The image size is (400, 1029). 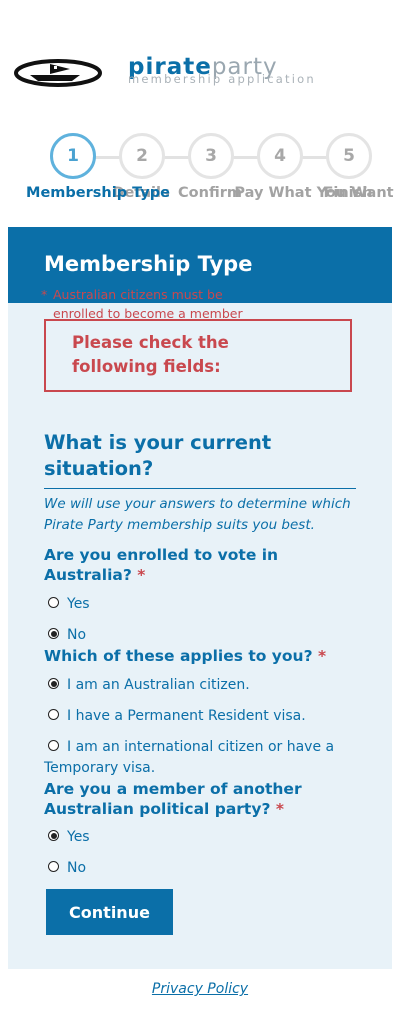 I want to click on question-status-label: Which of these applies to you? *, so click(x=185, y=656).